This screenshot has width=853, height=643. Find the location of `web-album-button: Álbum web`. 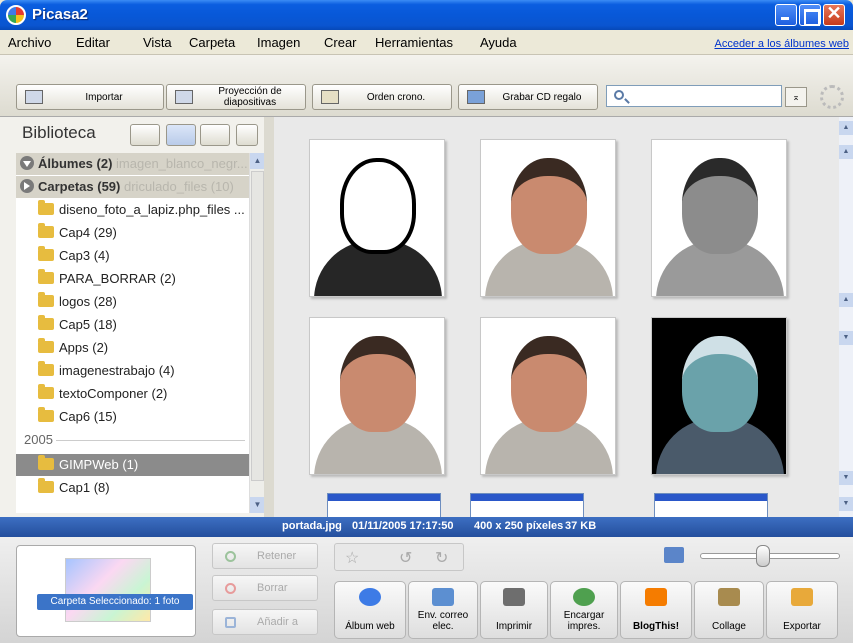

web-album-button: Álbum web is located at coordinates (370, 610).